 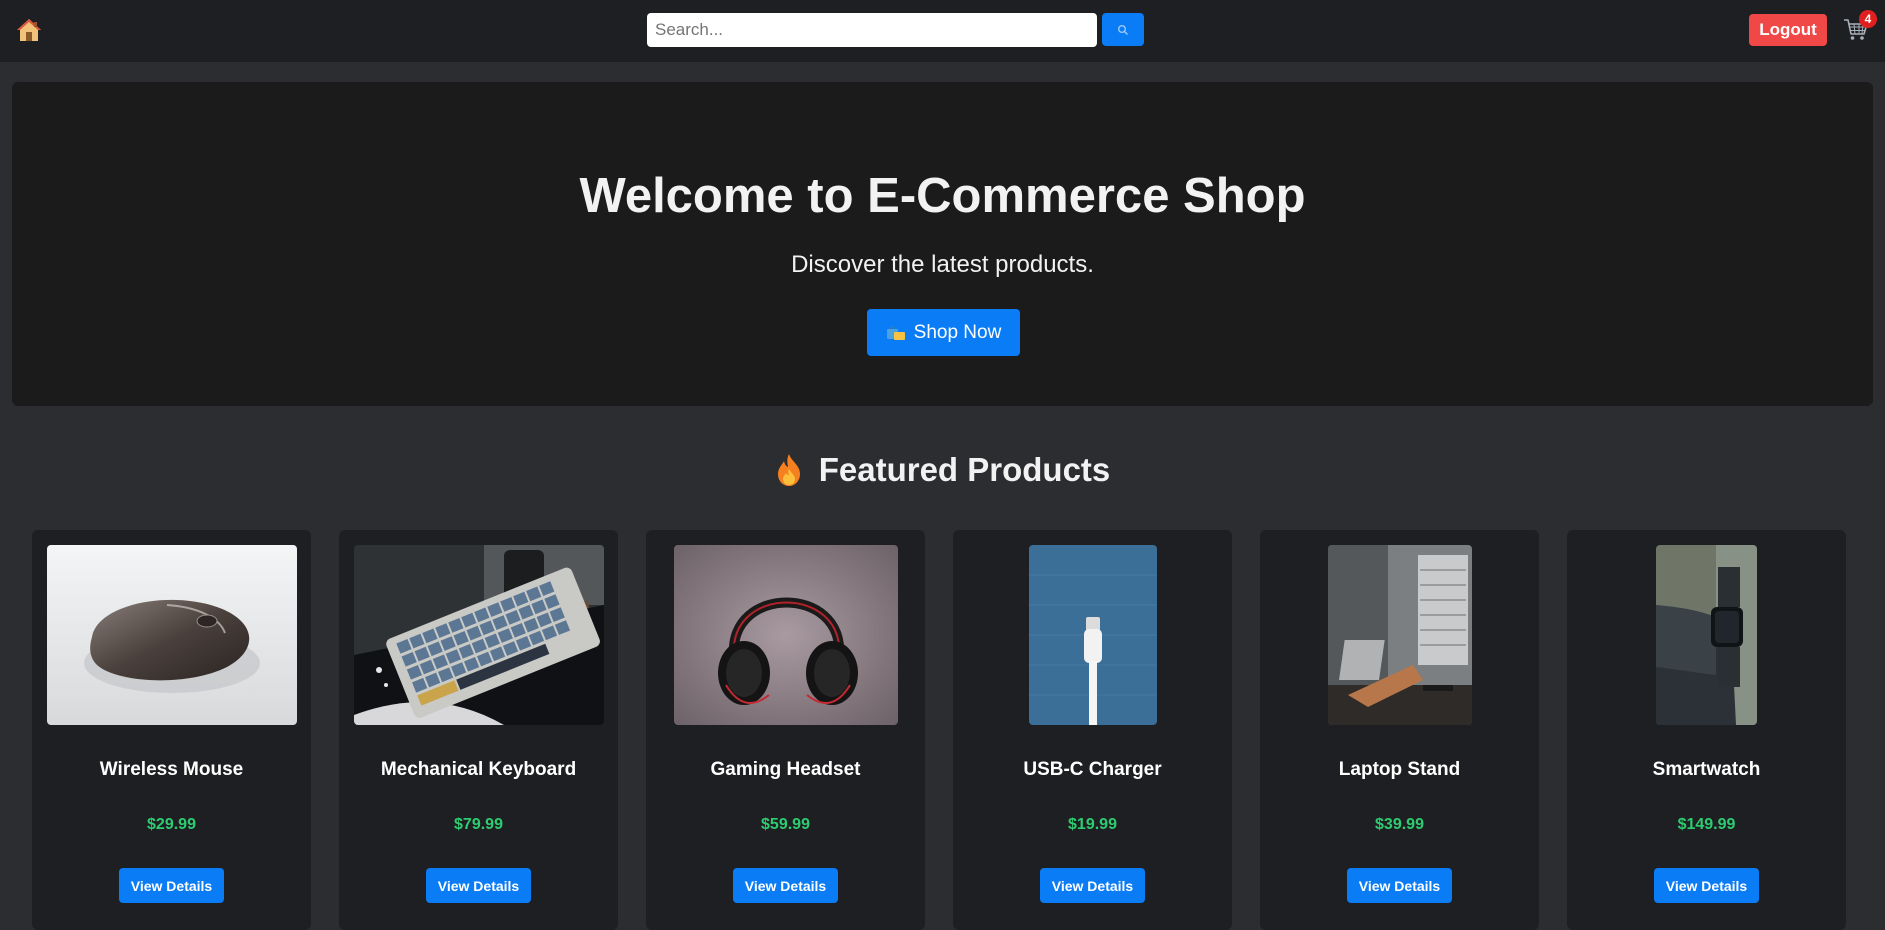 What do you see at coordinates (786, 635) in the screenshot?
I see `gaming-headset-image` at bounding box center [786, 635].